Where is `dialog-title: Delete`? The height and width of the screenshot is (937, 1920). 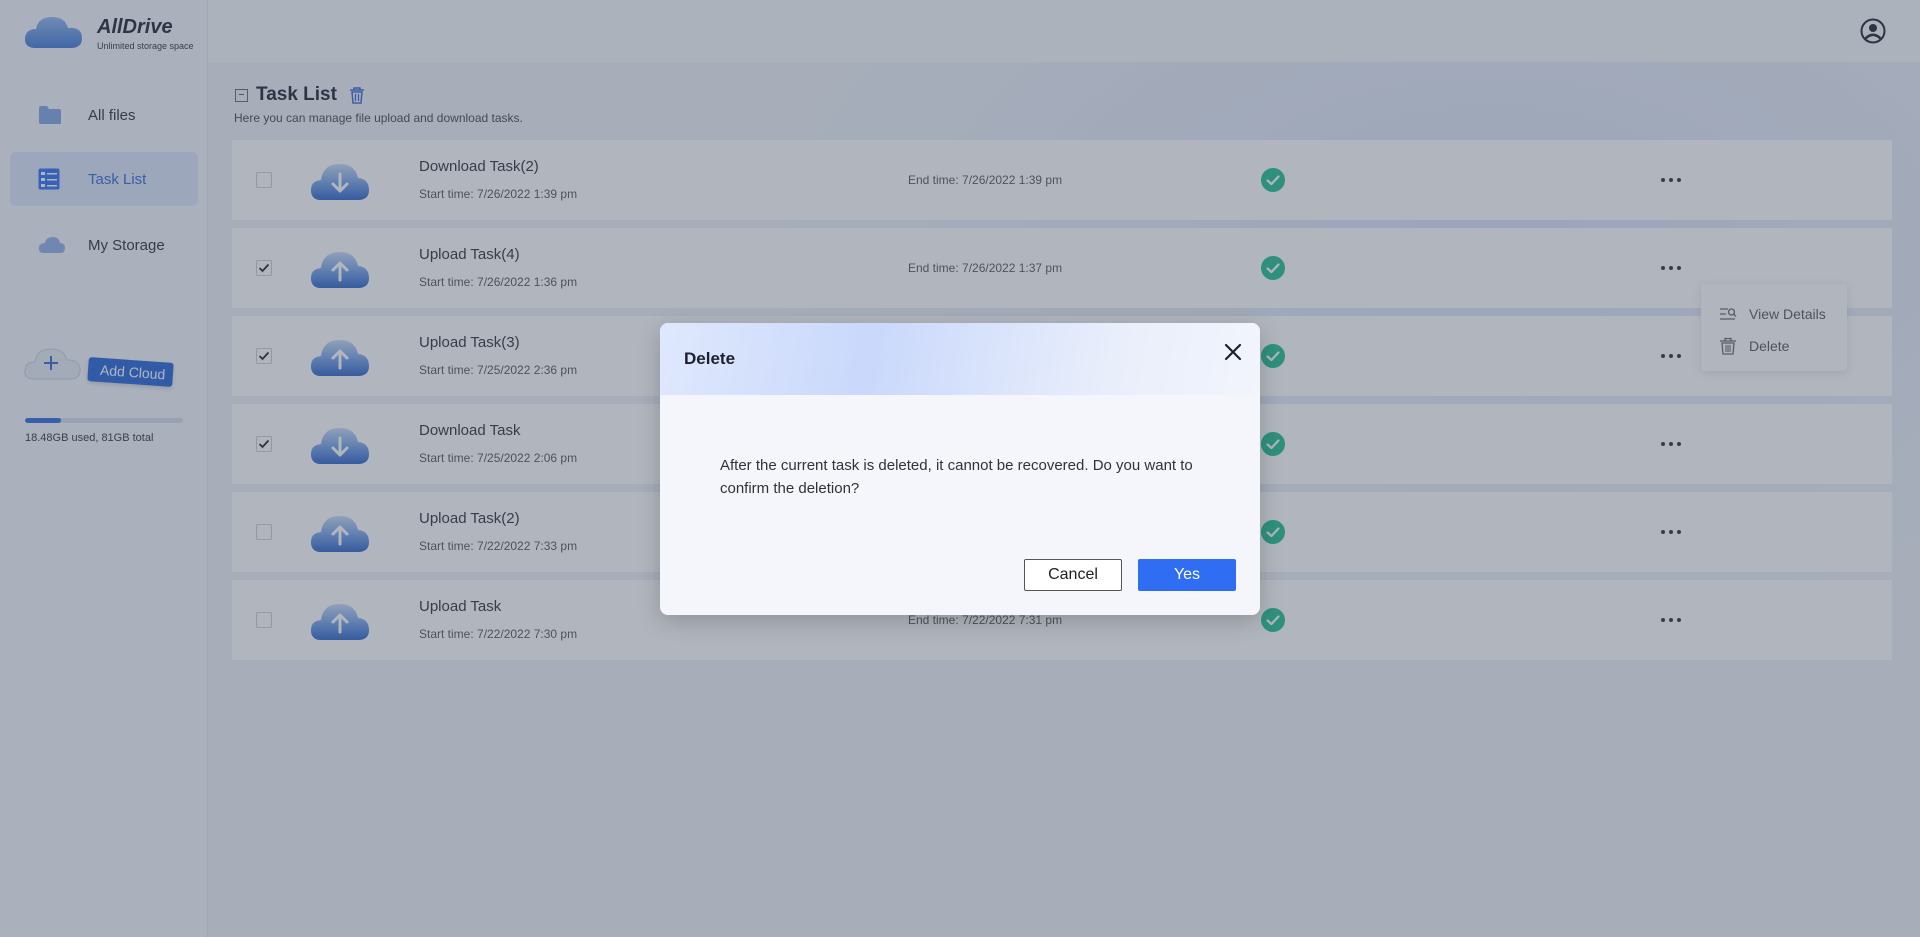 dialog-title: Delete is located at coordinates (710, 358).